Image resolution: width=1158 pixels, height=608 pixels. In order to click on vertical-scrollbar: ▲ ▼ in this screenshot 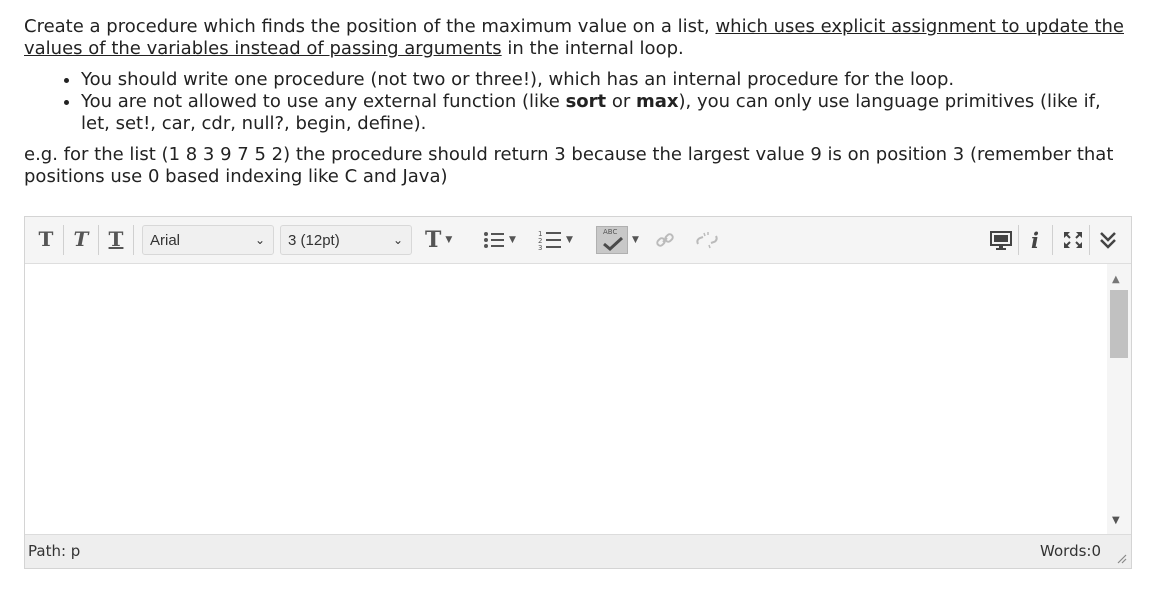, I will do `click(1119, 399)`.